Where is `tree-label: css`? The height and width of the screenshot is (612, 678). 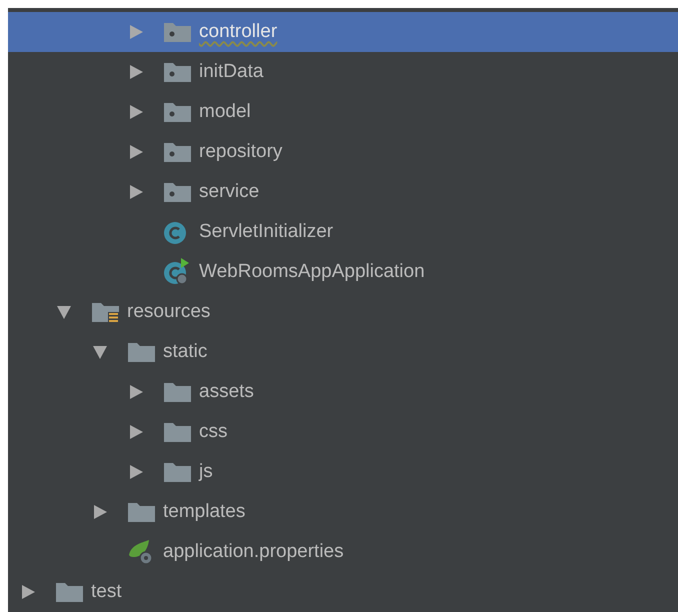
tree-label: css is located at coordinates (213, 432).